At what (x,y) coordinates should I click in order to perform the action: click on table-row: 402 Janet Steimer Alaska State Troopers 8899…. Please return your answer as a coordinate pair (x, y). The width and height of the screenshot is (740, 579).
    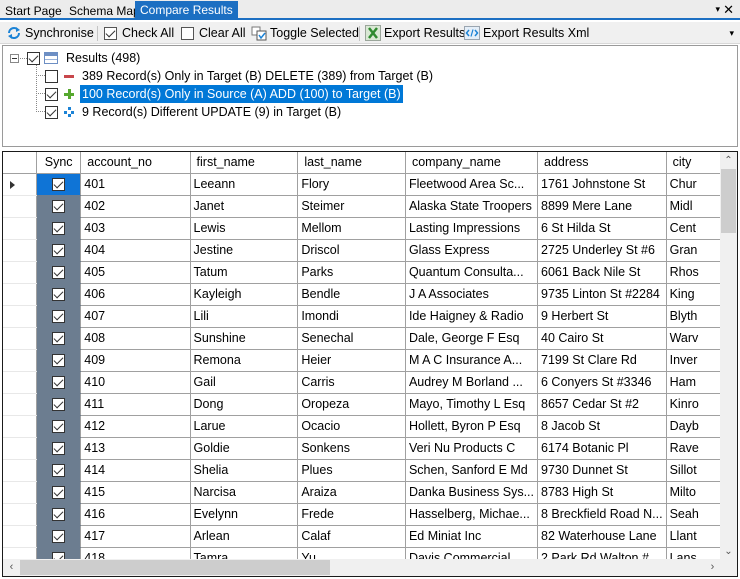
    Looking at the image, I should click on (362, 206).